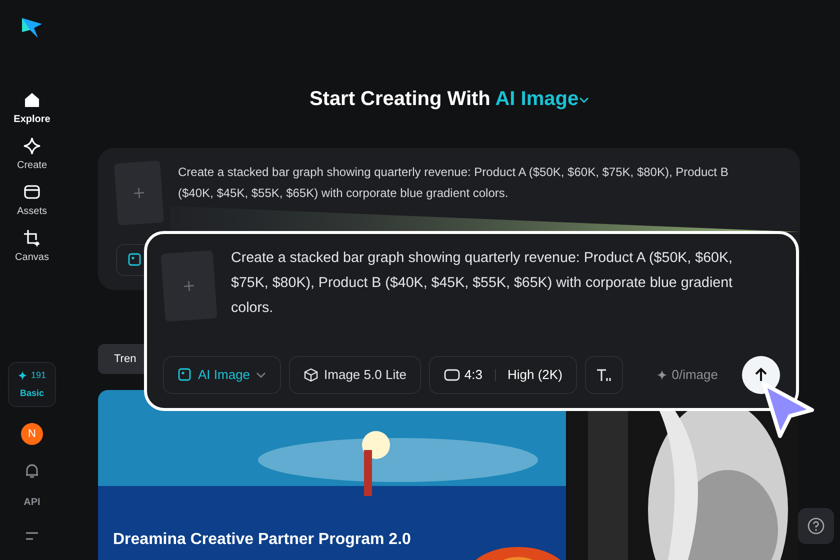  Describe the element at coordinates (452, 375) in the screenshot. I see `ratio-icon` at that location.